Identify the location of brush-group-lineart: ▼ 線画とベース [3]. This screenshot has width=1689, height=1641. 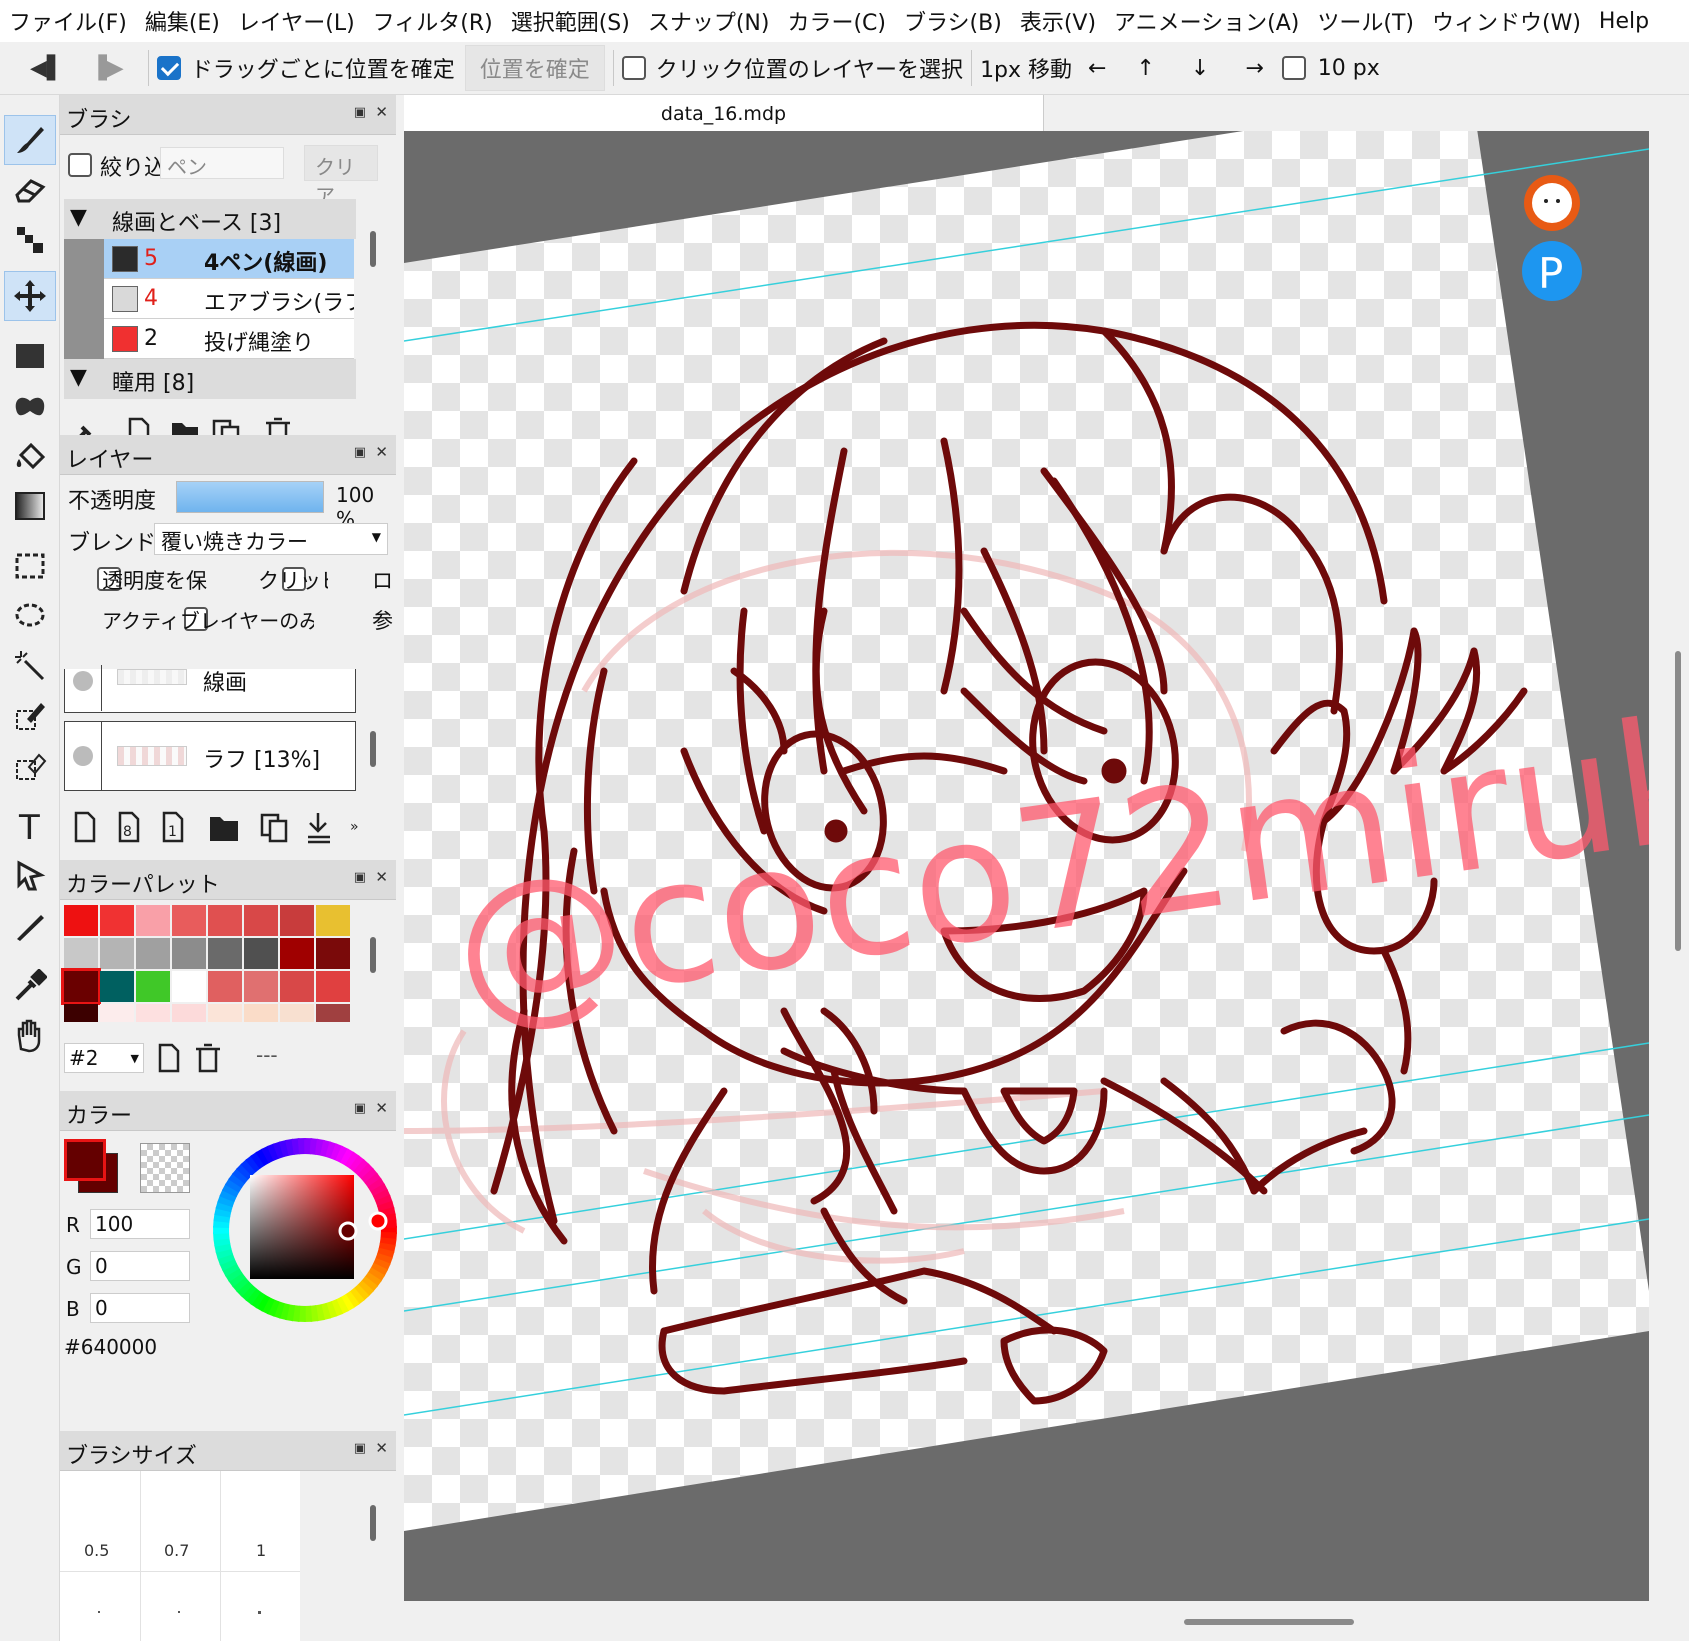
(210, 219).